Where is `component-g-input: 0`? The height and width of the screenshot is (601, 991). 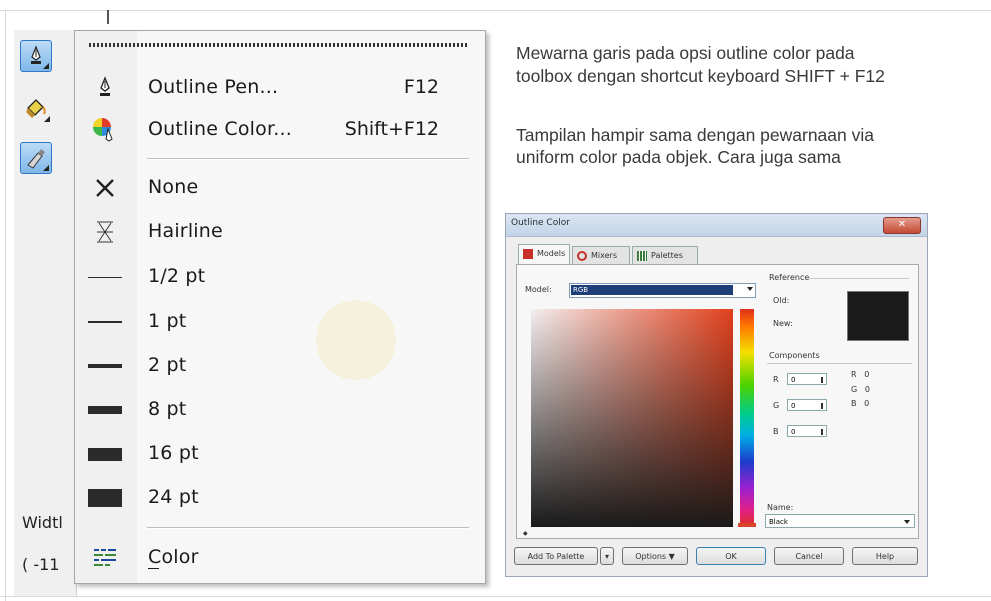 component-g-input: 0 is located at coordinates (807, 405).